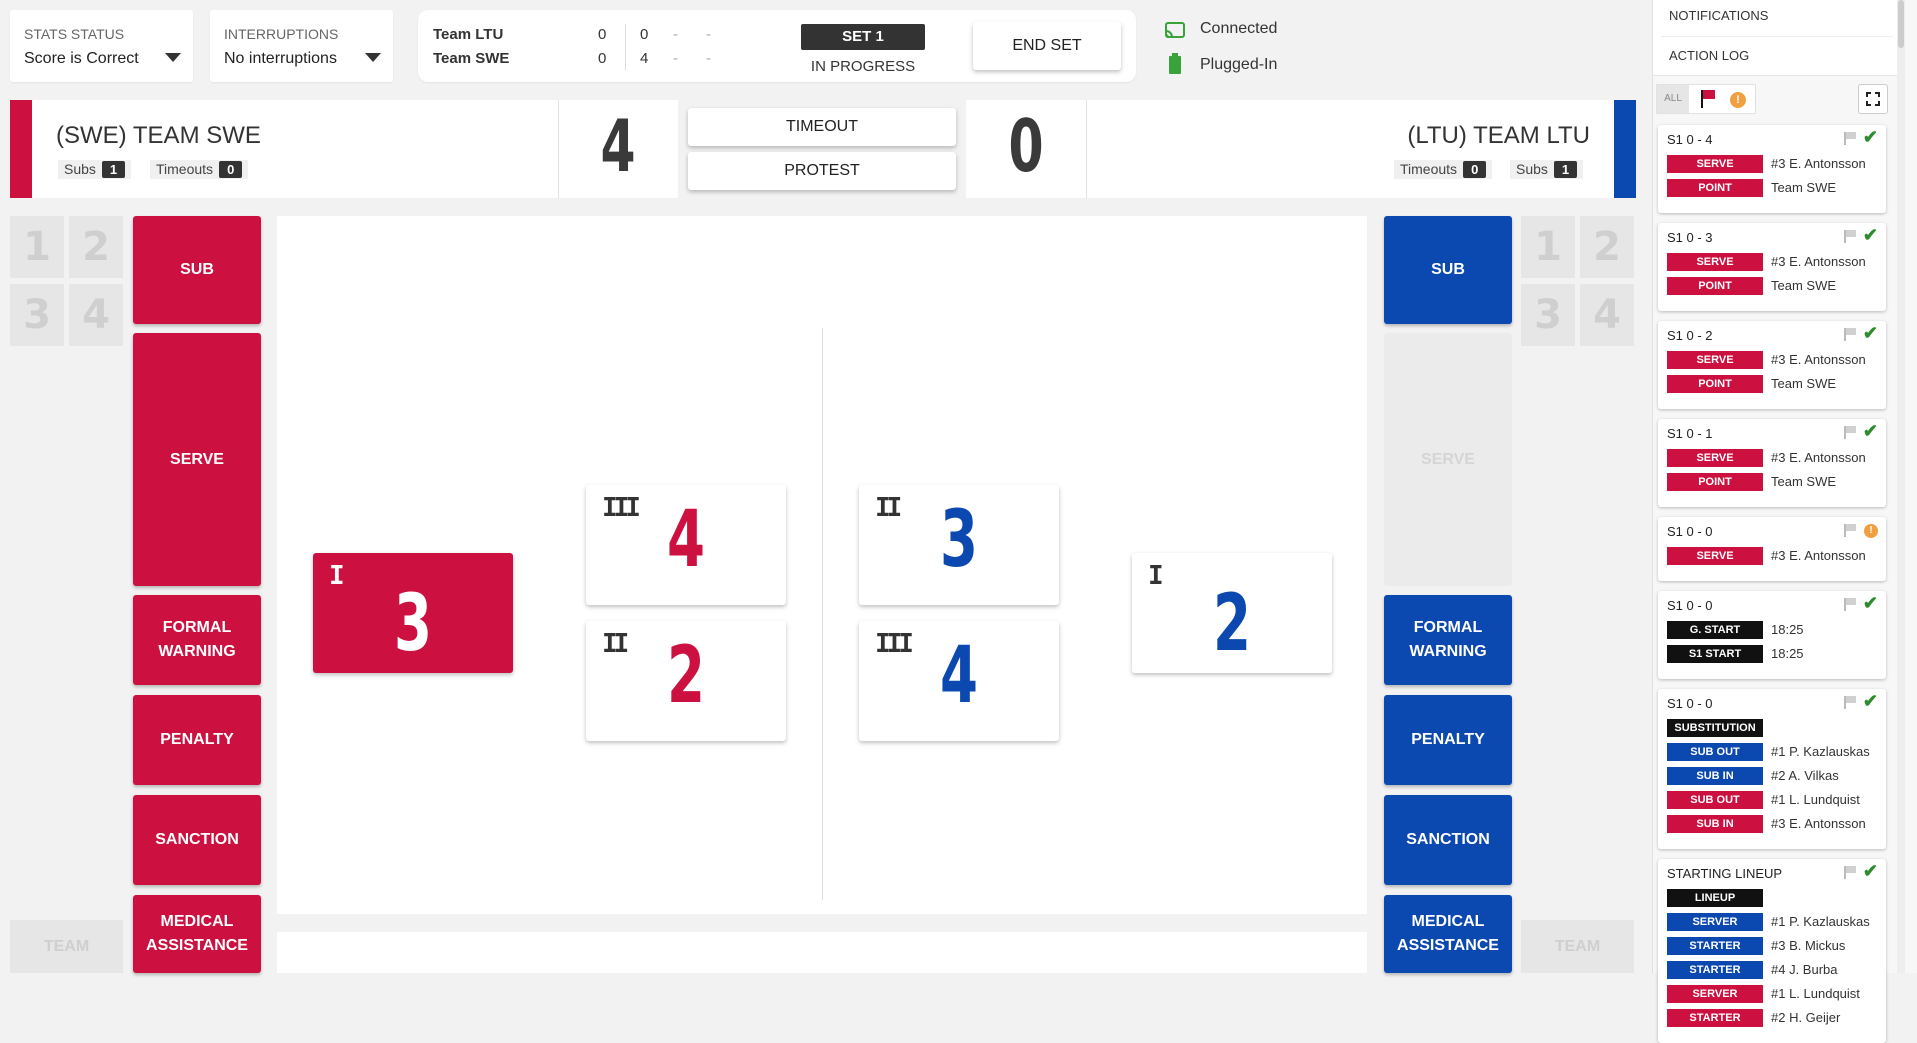  I want to click on right-serve-button: SERVE, so click(1448, 459).